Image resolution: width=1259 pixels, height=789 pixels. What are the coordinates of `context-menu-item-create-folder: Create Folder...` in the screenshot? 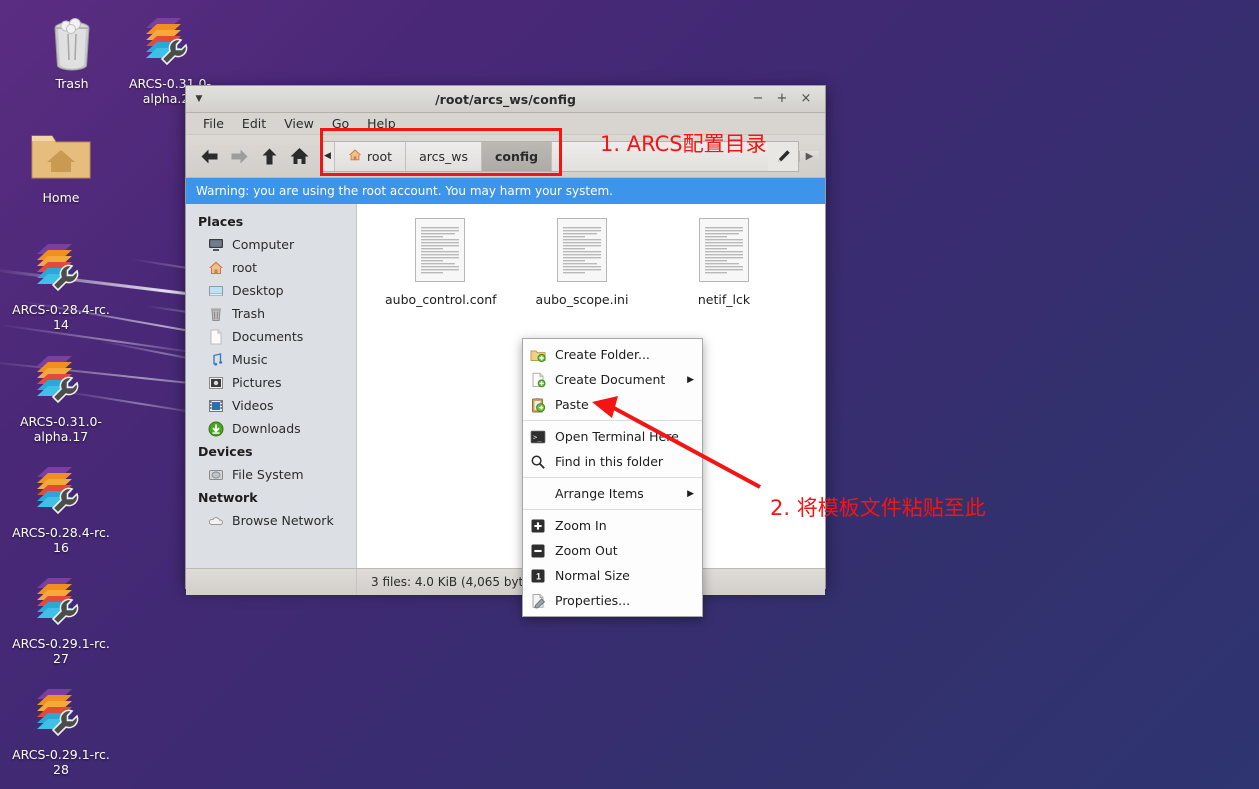 It's located at (612, 354).